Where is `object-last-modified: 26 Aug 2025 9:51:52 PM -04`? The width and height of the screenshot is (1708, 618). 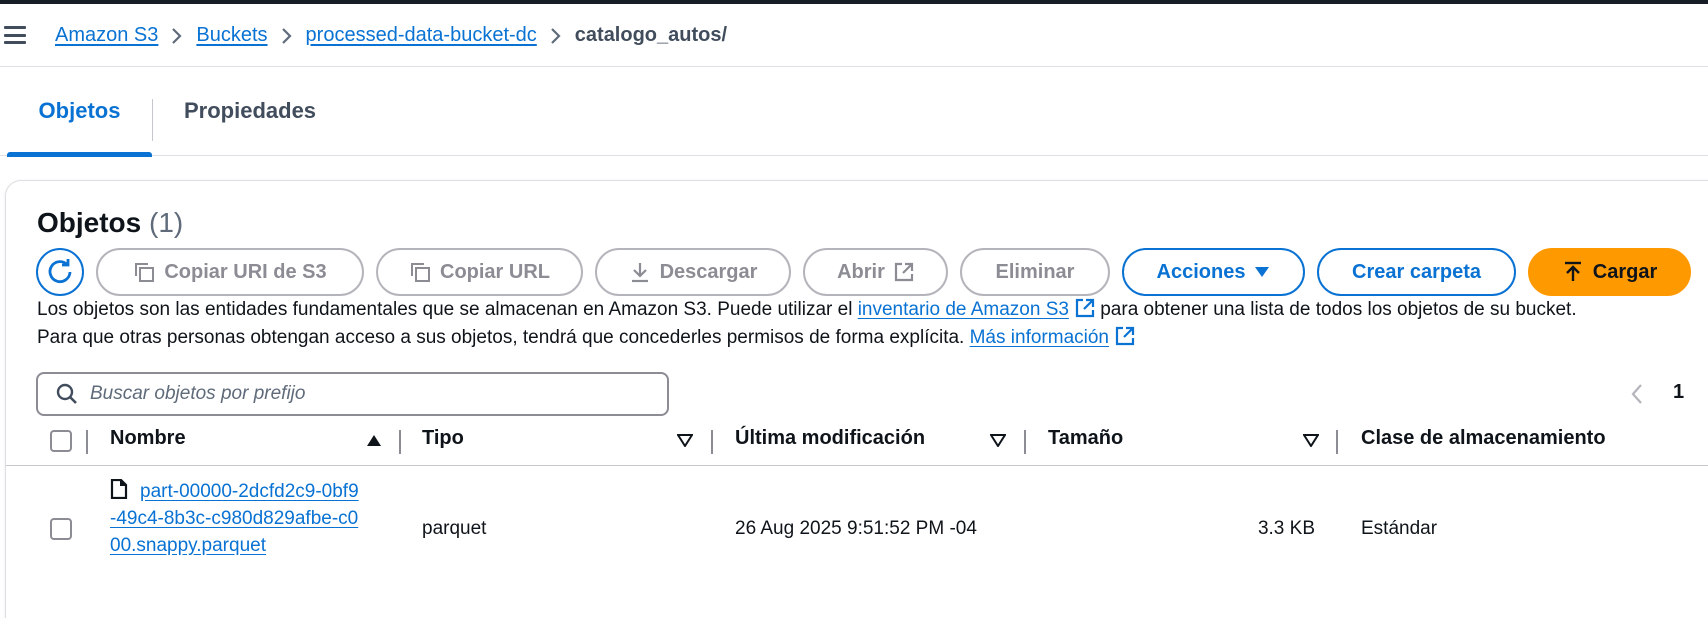
object-last-modified: 26 Aug 2025 9:51:52 PM -04 is located at coordinates (856, 528).